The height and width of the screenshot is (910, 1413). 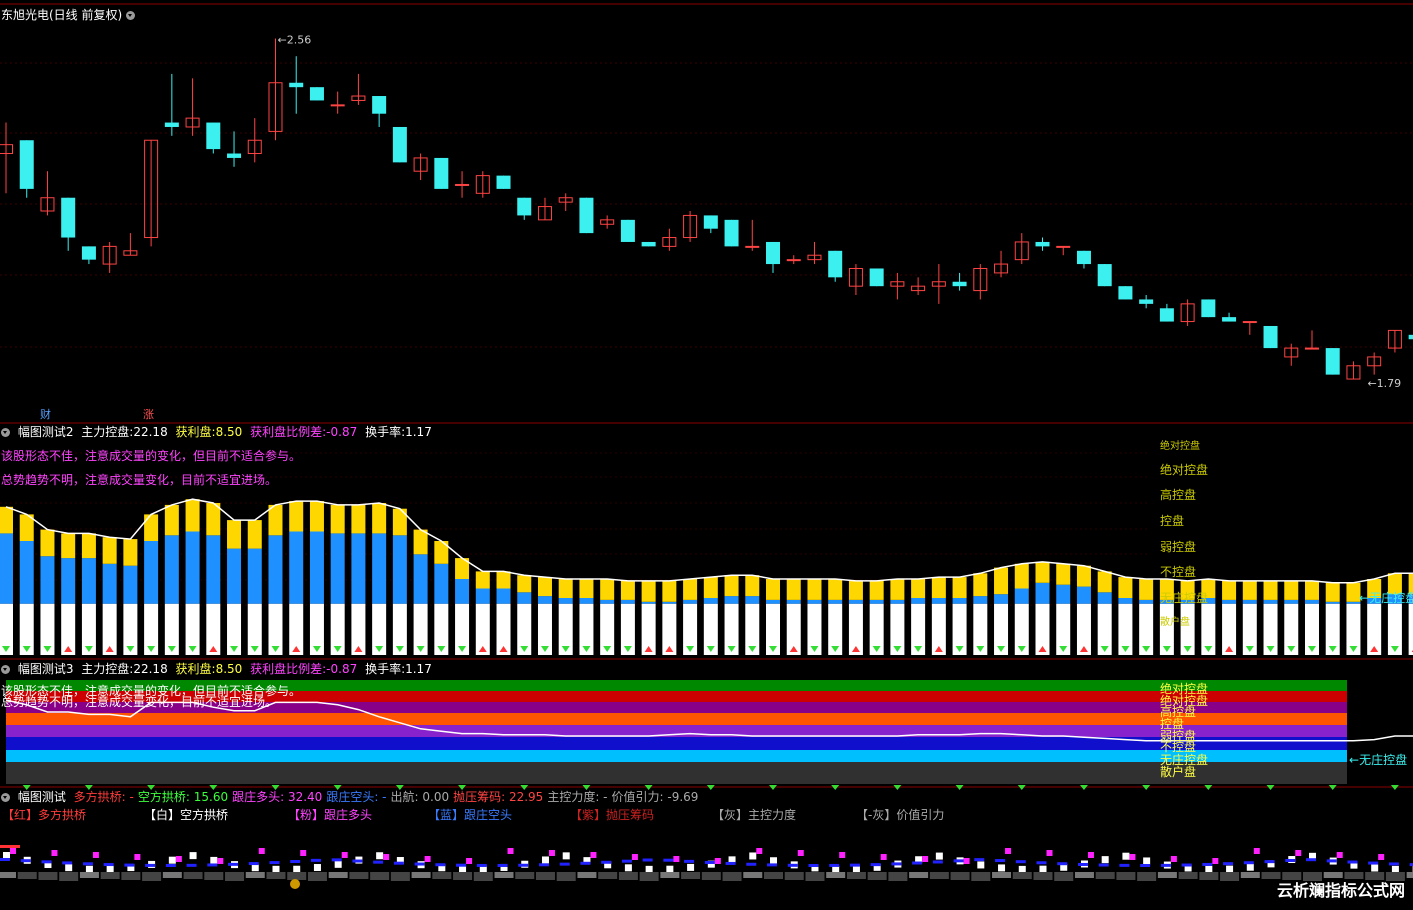 I want to click on p3-item1-value: 8.50, so click(x=229, y=669).